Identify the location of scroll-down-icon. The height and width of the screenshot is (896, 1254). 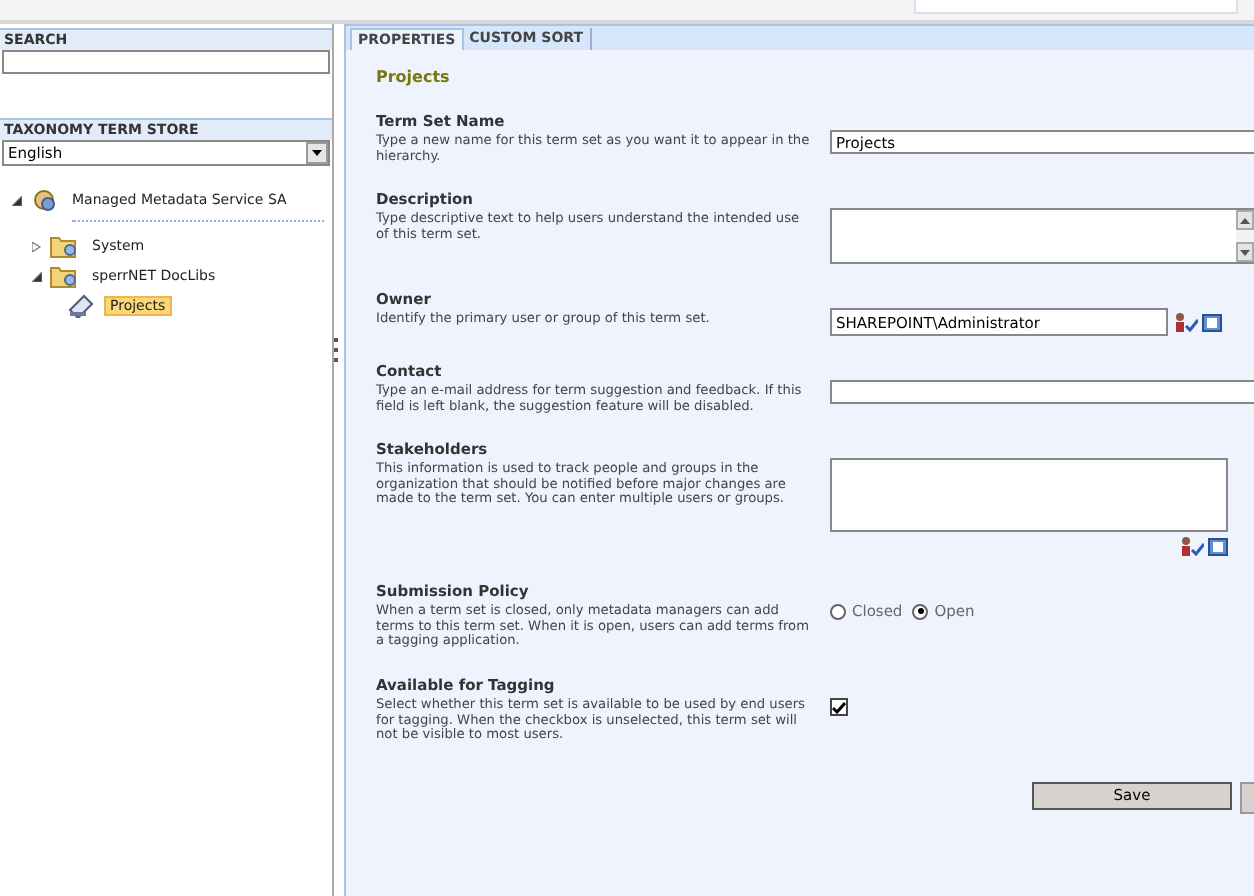
(1245, 252).